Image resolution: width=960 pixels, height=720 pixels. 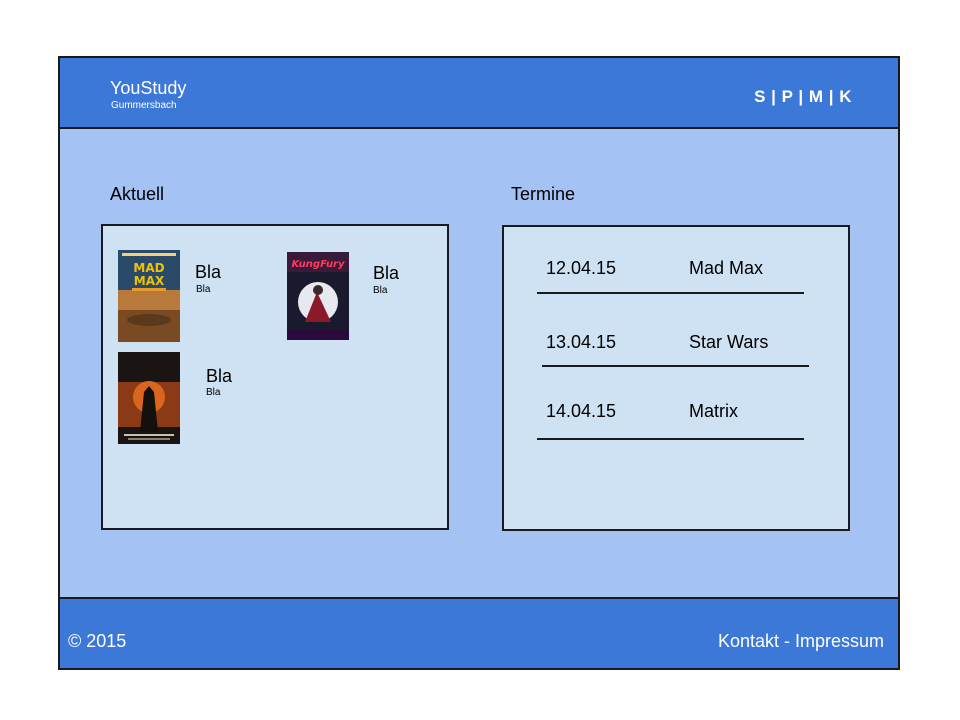 What do you see at coordinates (137, 194) in the screenshot?
I see `aktuell-heading: Aktuell` at bounding box center [137, 194].